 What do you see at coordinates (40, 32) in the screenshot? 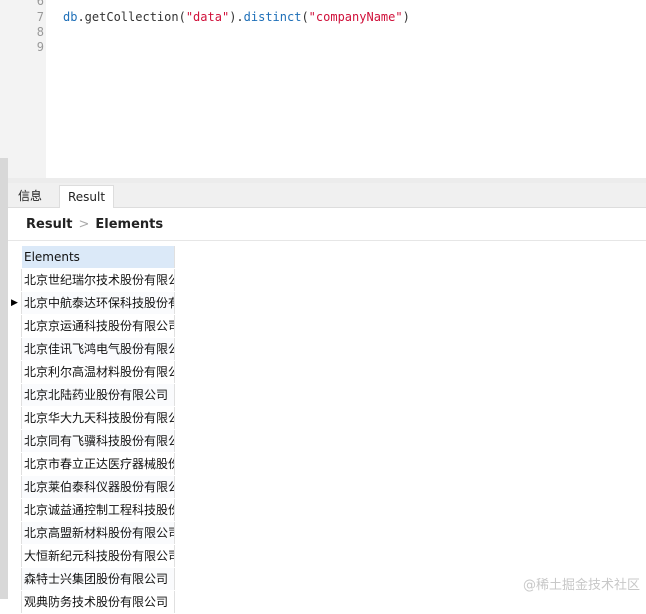
I see `line-number: 8` at bounding box center [40, 32].